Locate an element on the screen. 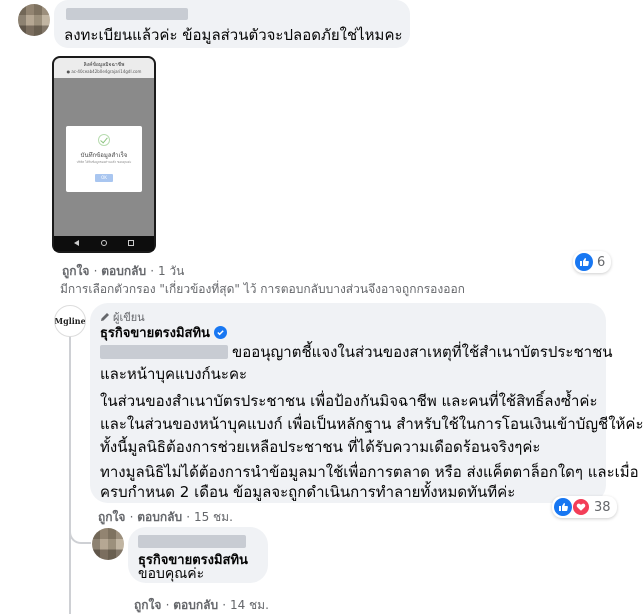  page-author-row: ธุรกิจขายตรงมิสทิน is located at coordinates (163, 332).